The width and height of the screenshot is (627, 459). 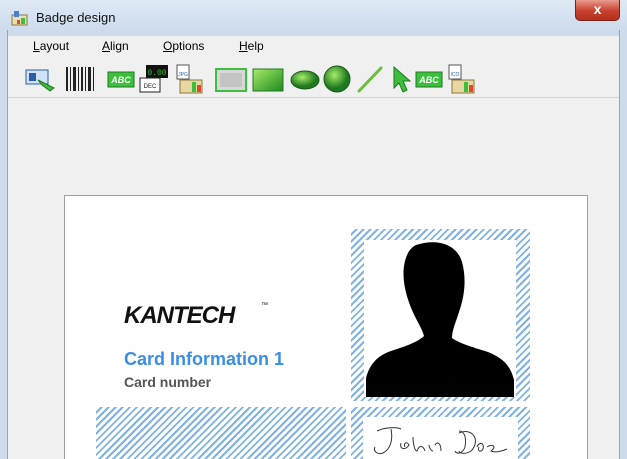 What do you see at coordinates (76, 17) in the screenshot?
I see `window-title: Badge design` at bounding box center [76, 17].